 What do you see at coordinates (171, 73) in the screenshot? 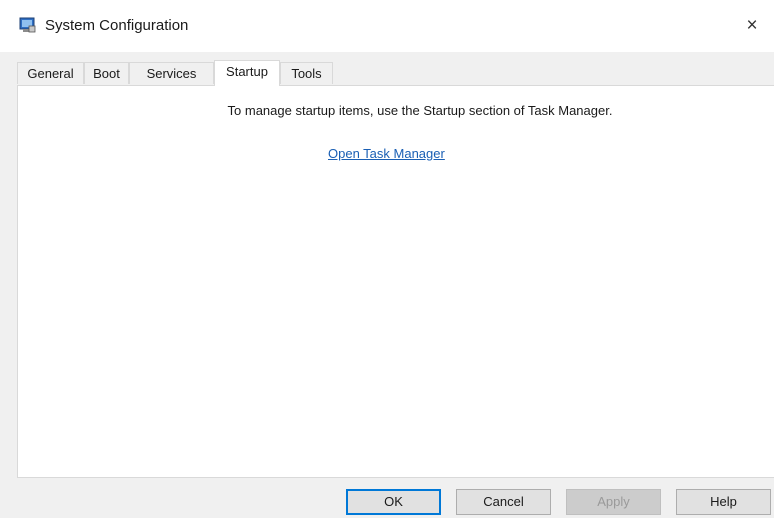
I see `tab-services: Services` at bounding box center [171, 73].